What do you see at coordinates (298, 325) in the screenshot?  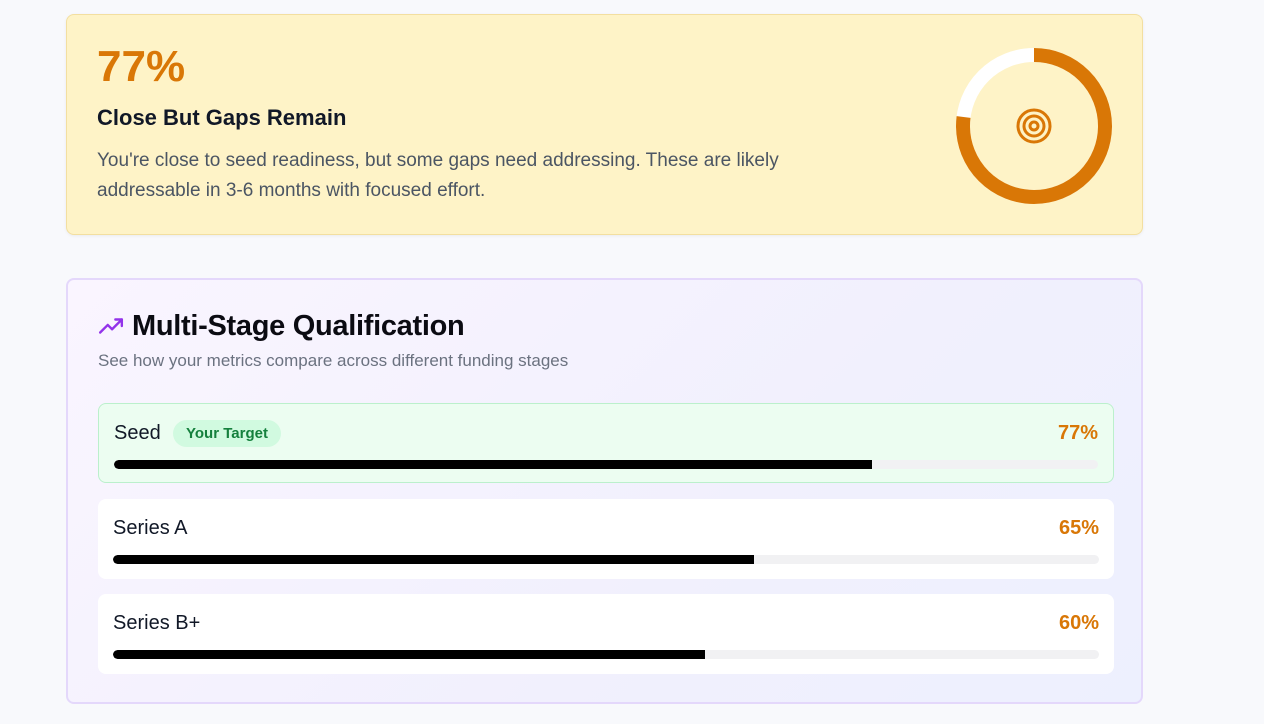 I see `multi-stage-title: Multi-Stage Qualification` at bounding box center [298, 325].